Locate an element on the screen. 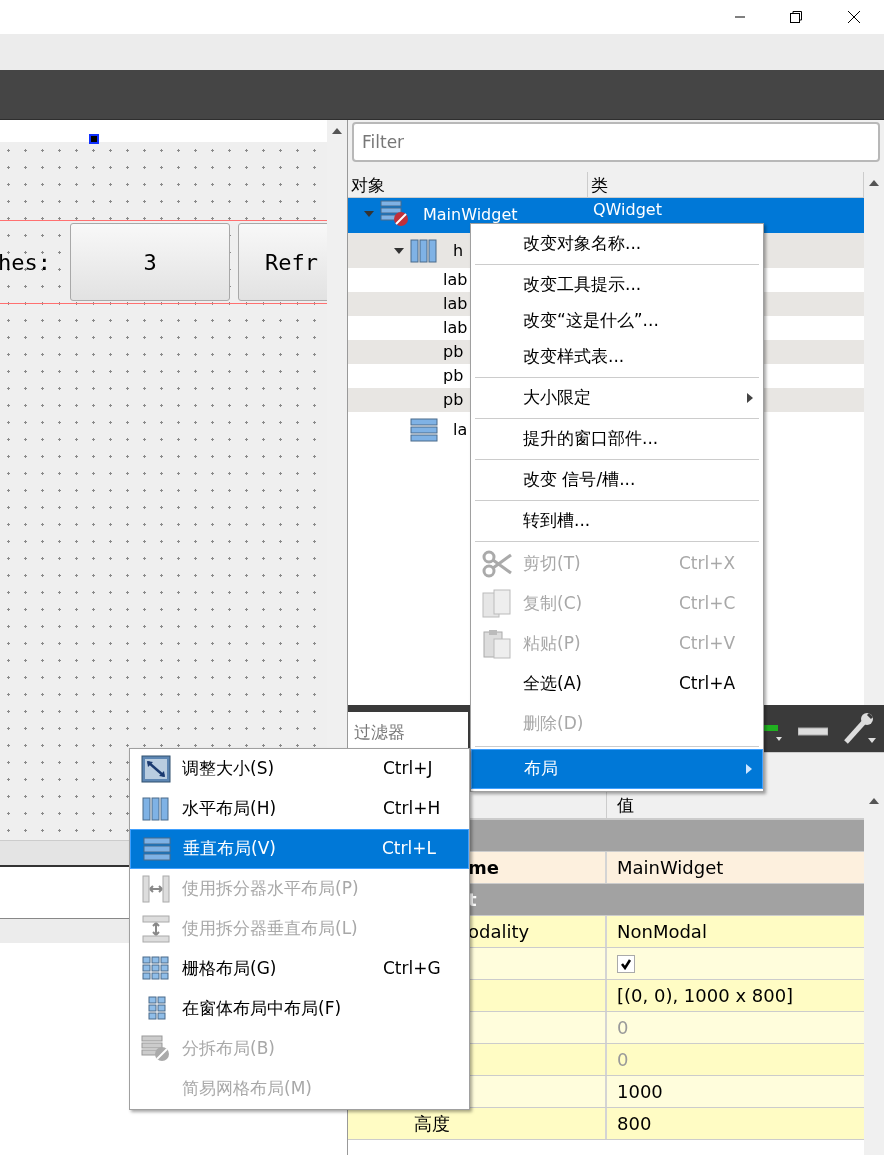  shortcut: Ctrl+L is located at coordinates (409, 849).